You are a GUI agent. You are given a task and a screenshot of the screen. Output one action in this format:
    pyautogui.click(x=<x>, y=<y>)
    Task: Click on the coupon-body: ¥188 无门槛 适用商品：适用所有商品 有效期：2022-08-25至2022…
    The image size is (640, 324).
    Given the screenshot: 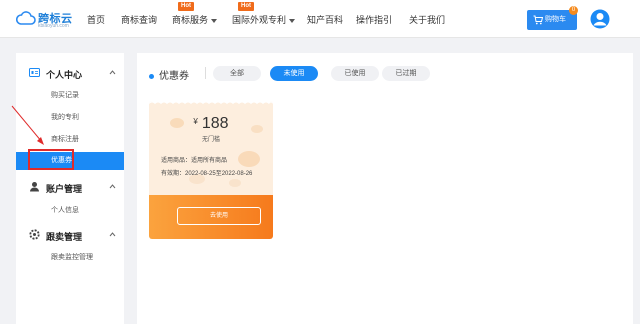 What is the action you would take?
    pyautogui.click(x=211, y=148)
    